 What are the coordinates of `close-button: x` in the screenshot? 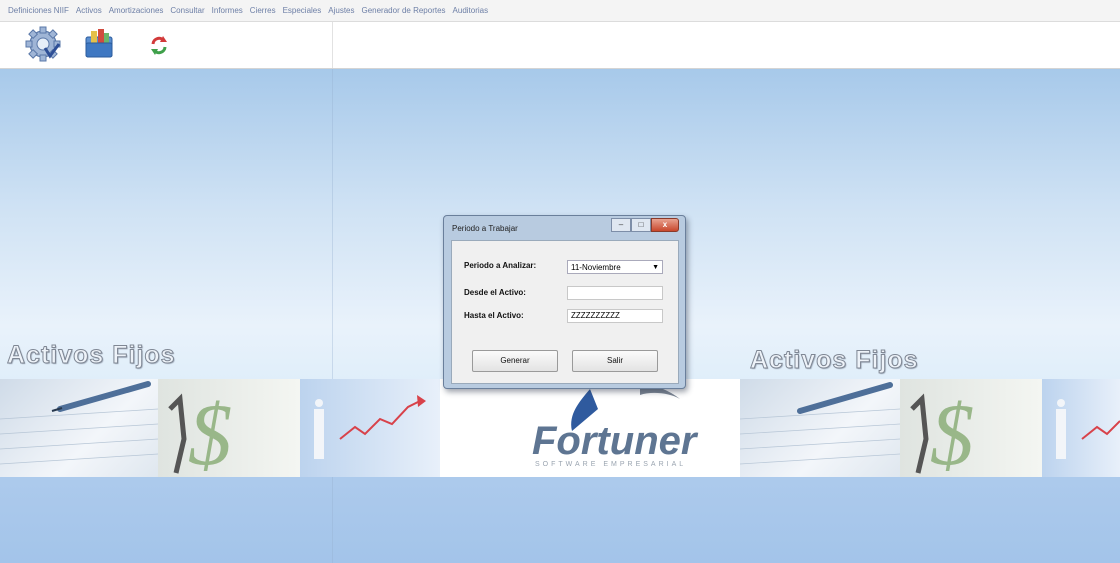 It's located at (665, 225).